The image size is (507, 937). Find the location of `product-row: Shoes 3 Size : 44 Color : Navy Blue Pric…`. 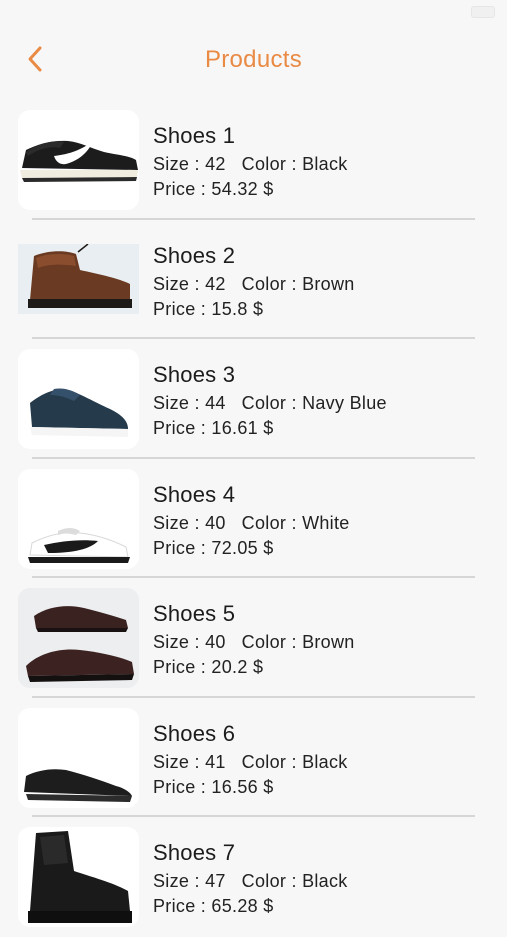

product-row: Shoes 3 Size : 44 Color : Navy Blue Pric… is located at coordinates (253, 399).